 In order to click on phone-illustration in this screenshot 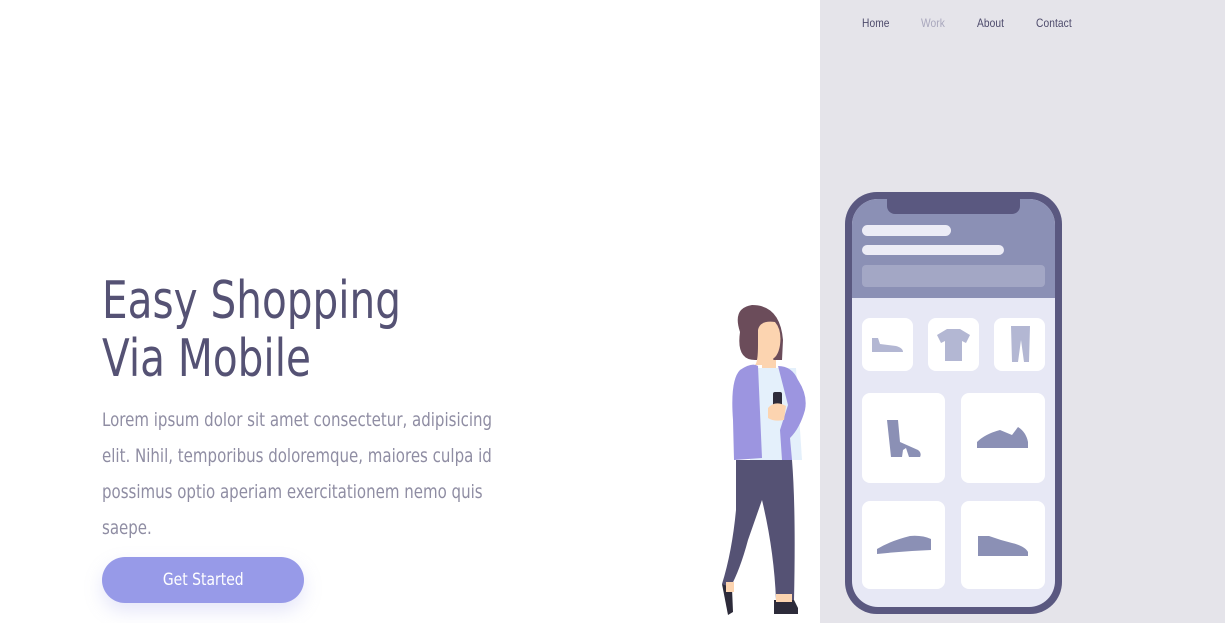, I will do `click(953, 403)`.